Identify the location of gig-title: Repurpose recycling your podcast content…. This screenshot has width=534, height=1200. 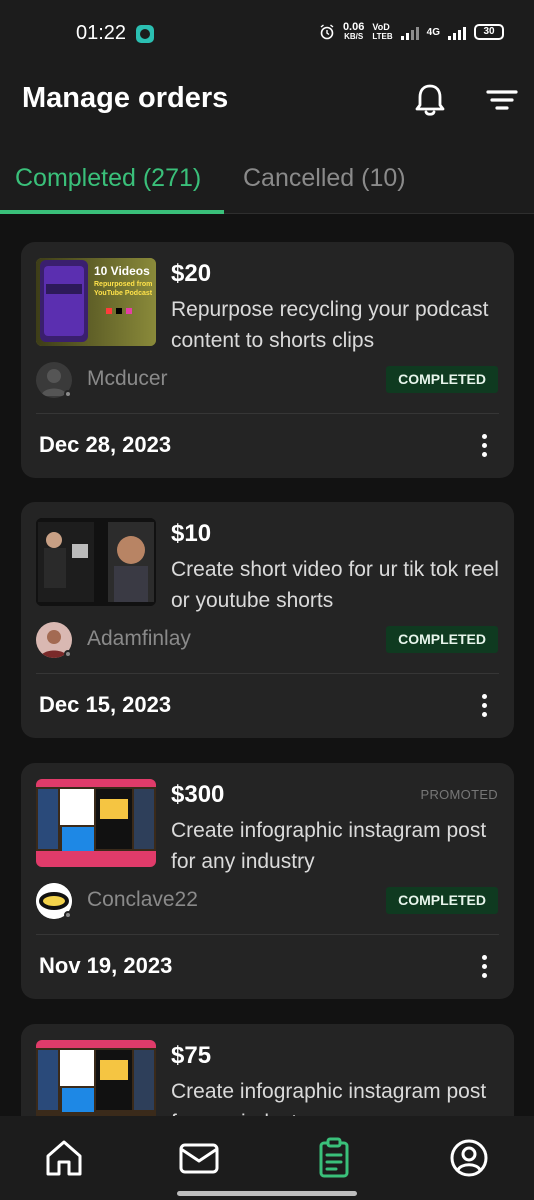
(330, 325).